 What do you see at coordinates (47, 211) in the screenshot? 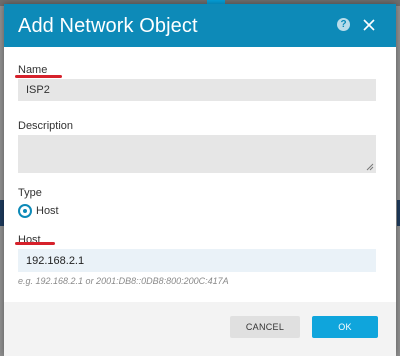
I see `host-radio-label: Host` at bounding box center [47, 211].